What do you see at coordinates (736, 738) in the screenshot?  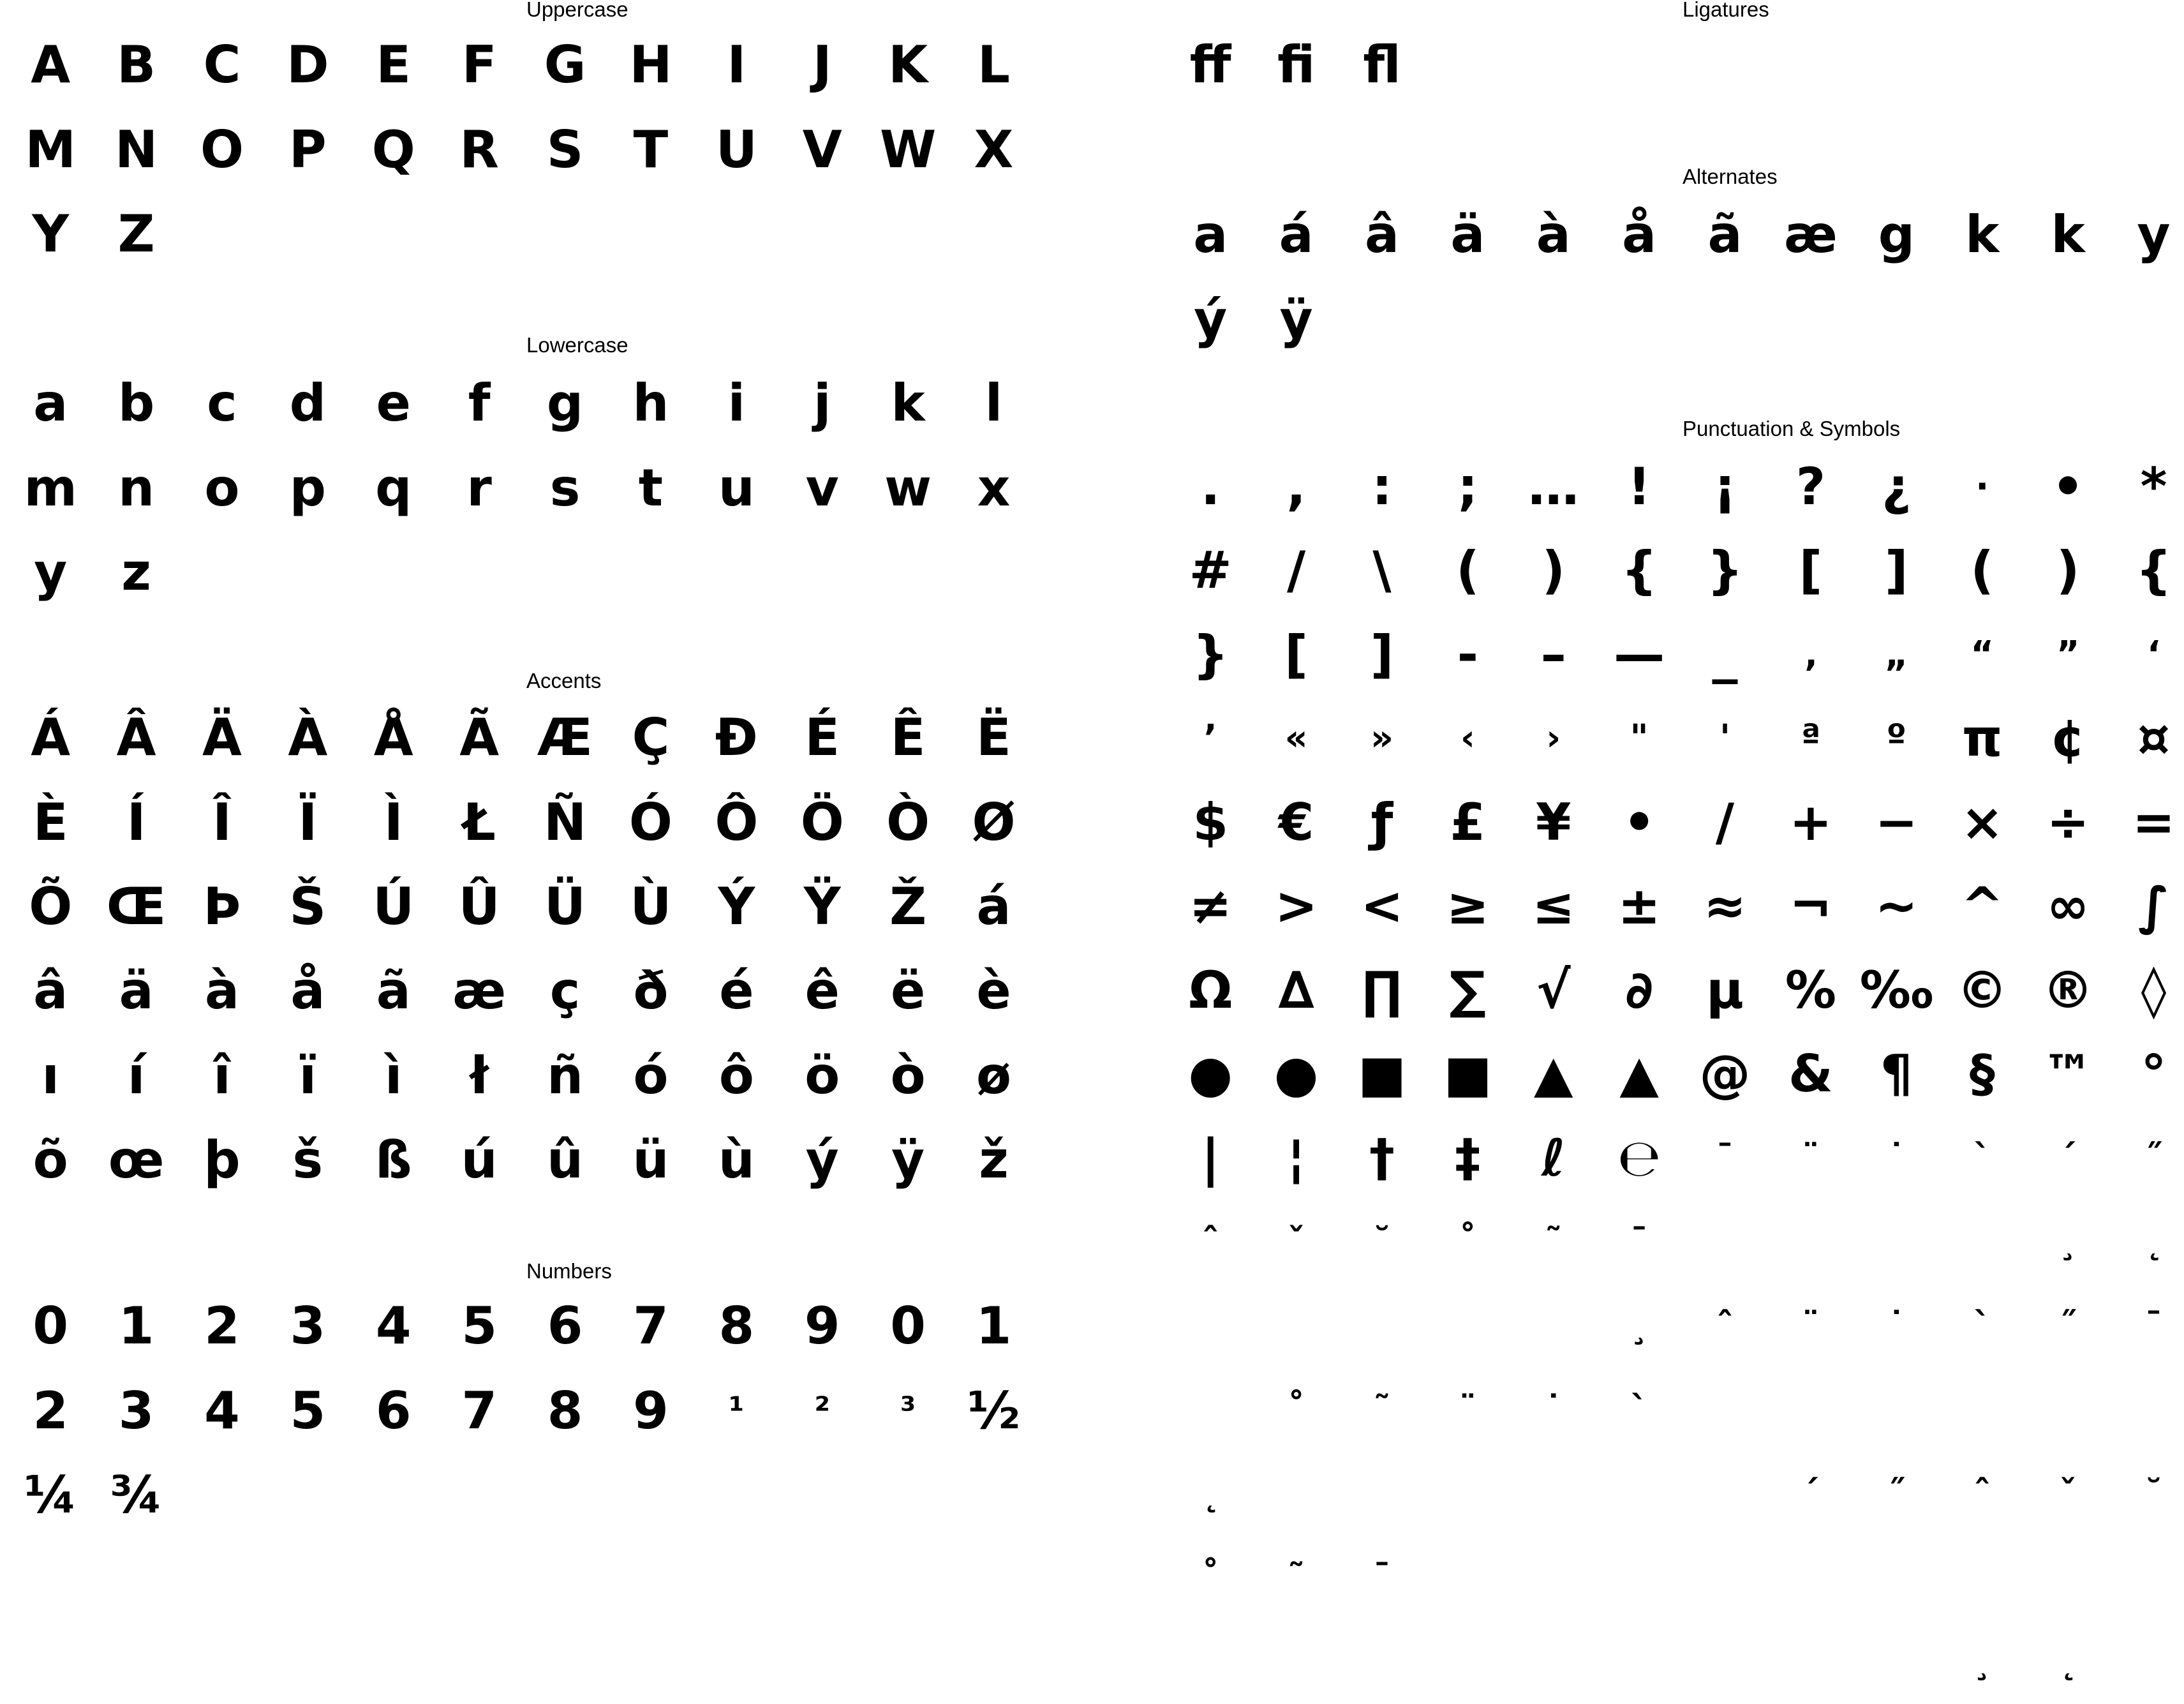 I see `accents-glyph: Đ` at bounding box center [736, 738].